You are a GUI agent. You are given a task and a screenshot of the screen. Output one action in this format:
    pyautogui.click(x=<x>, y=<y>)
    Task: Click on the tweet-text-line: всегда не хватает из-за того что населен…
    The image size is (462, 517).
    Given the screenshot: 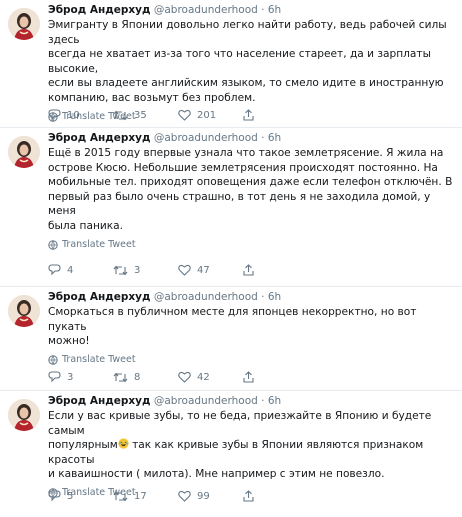 What is the action you would take?
    pyautogui.click(x=239, y=61)
    